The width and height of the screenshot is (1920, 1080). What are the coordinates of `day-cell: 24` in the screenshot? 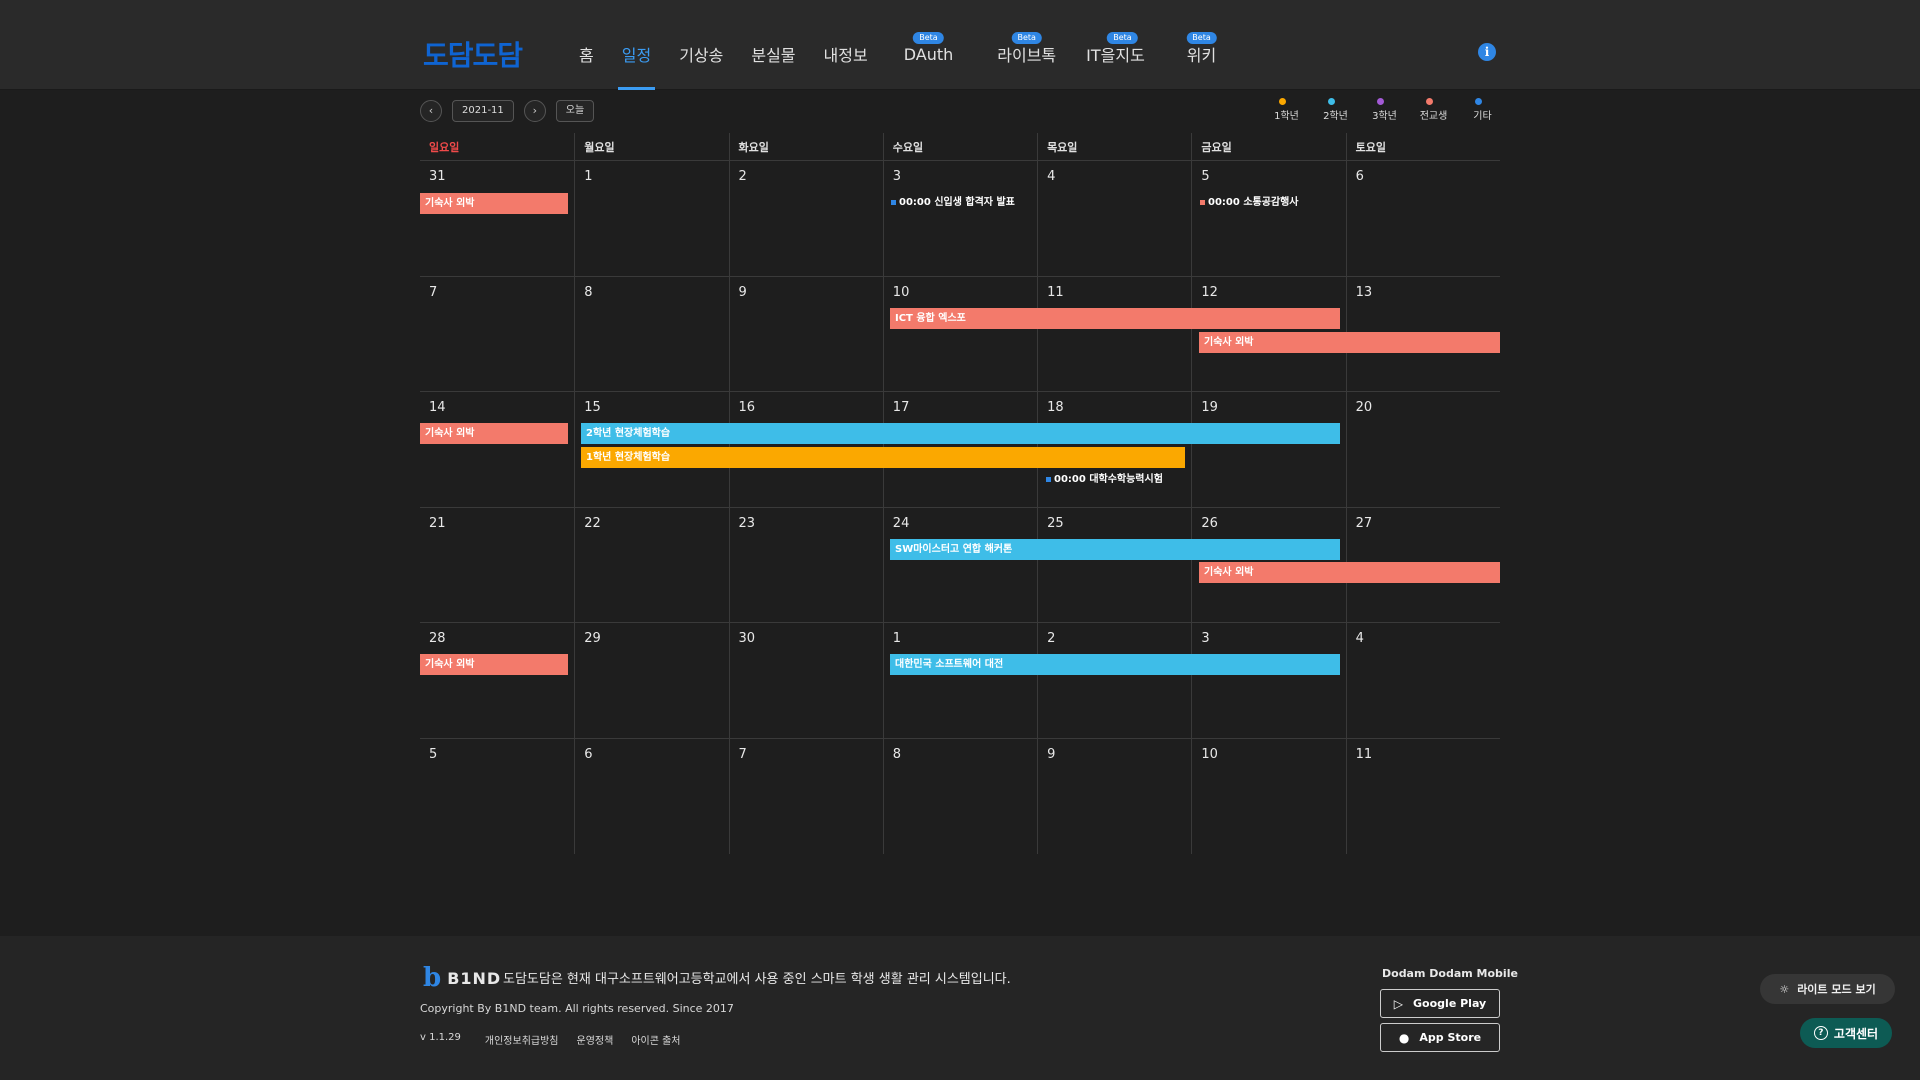 It's located at (959, 564).